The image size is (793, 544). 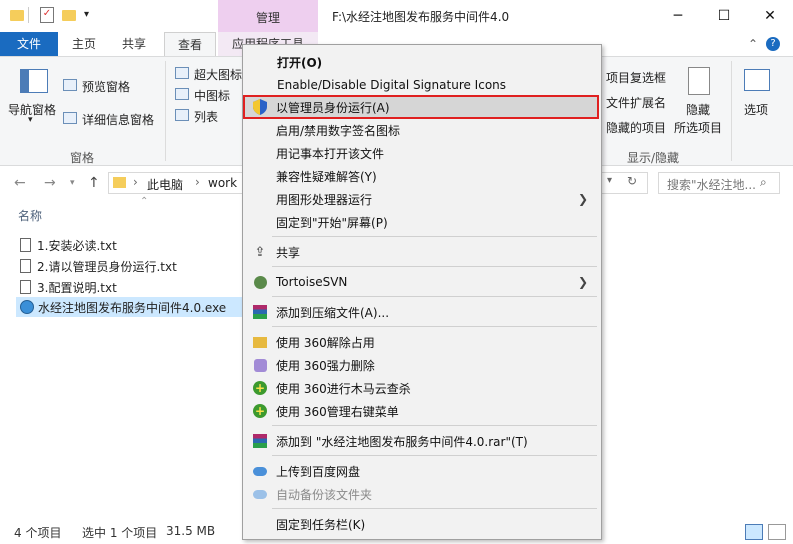 What do you see at coordinates (421, 130) in the screenshot?
I see `menu-item-toggle-signature: 启用/禁用数字签名图标` at bounding box center [421, 130].